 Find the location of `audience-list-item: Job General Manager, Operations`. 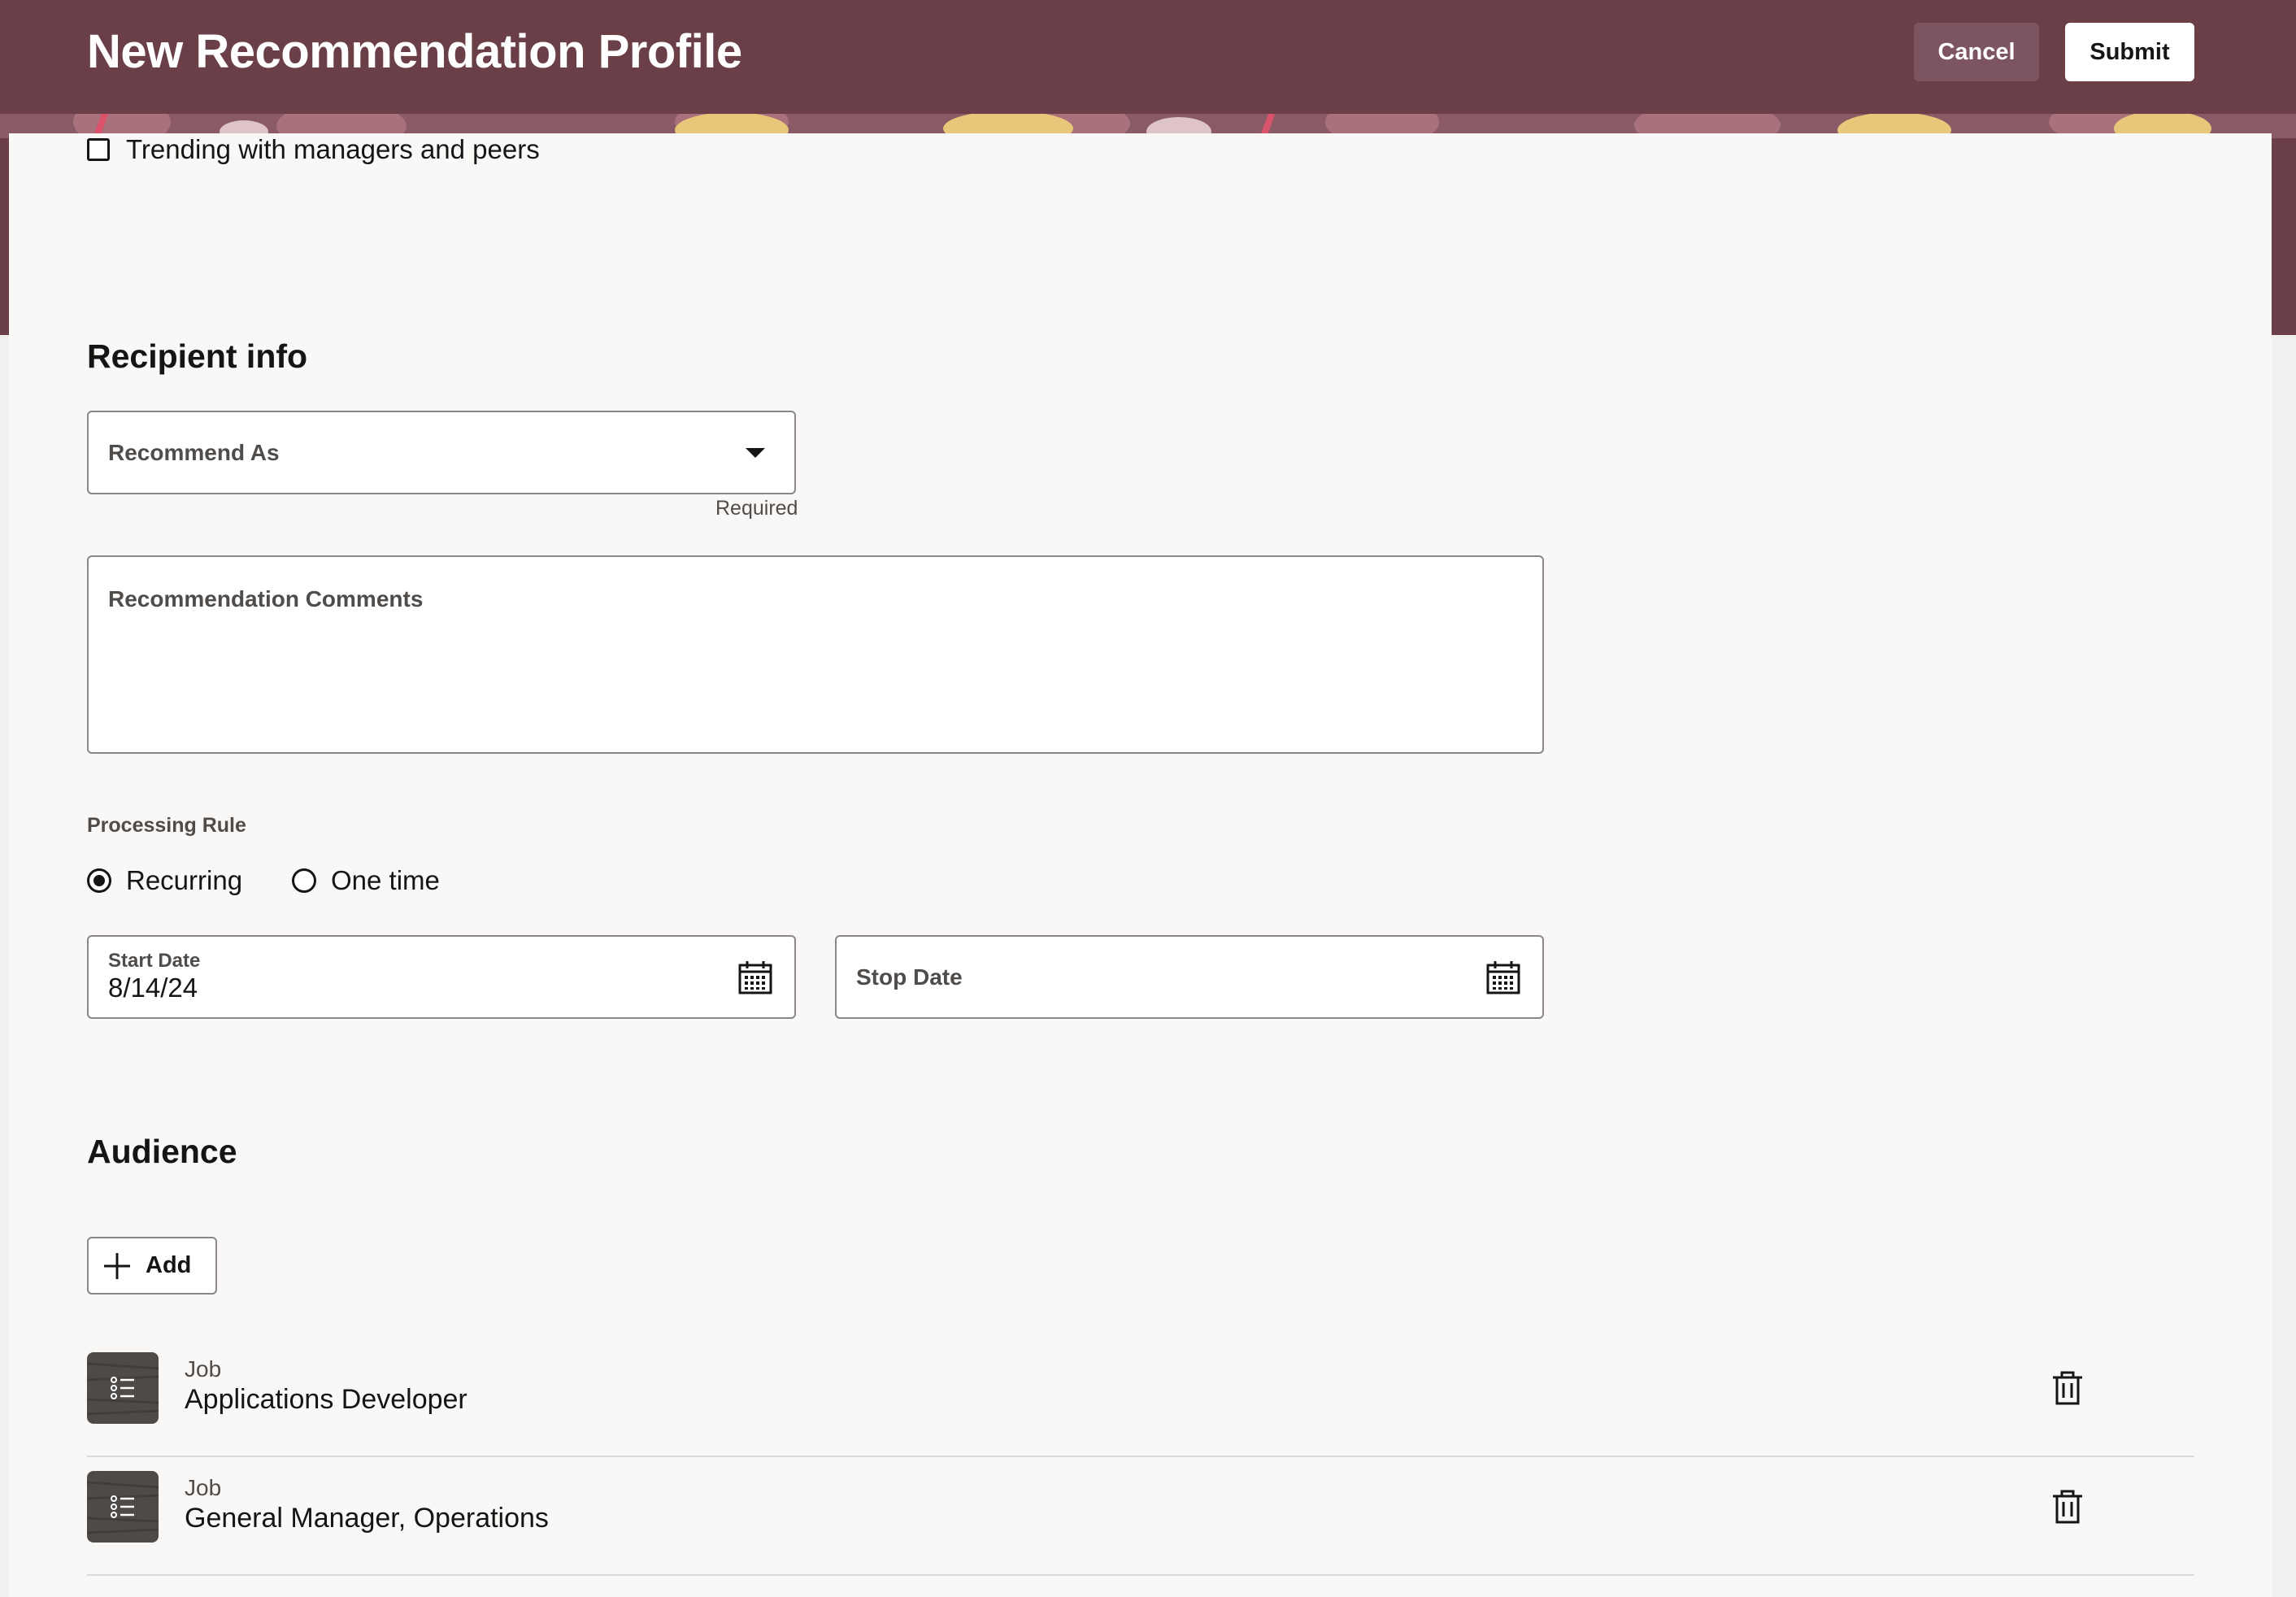

audience-list-item: Job General Manager, Operations is located at coordinates (1141, 1516).